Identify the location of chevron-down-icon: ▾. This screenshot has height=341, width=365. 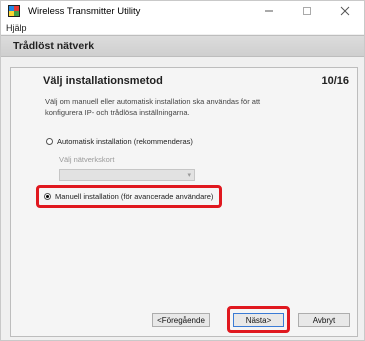
(189, 175).